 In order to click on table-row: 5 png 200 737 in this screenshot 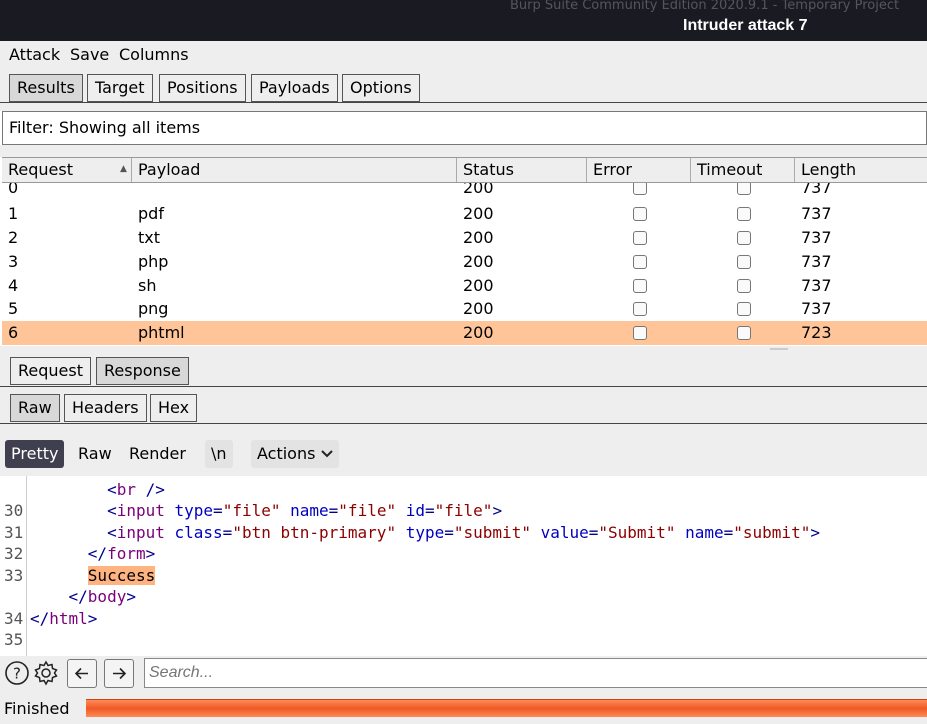, I will do `click(464, 309)`.